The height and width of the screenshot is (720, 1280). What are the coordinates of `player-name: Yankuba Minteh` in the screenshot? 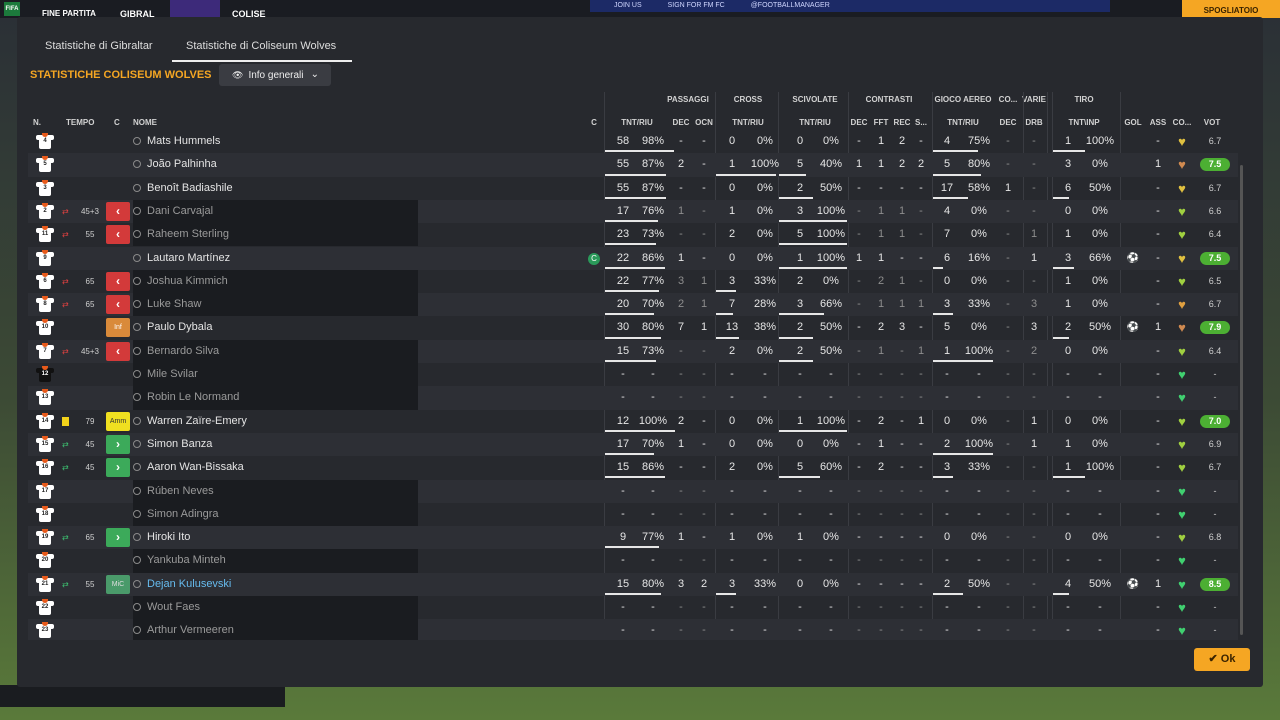 It's located at (275, 561).